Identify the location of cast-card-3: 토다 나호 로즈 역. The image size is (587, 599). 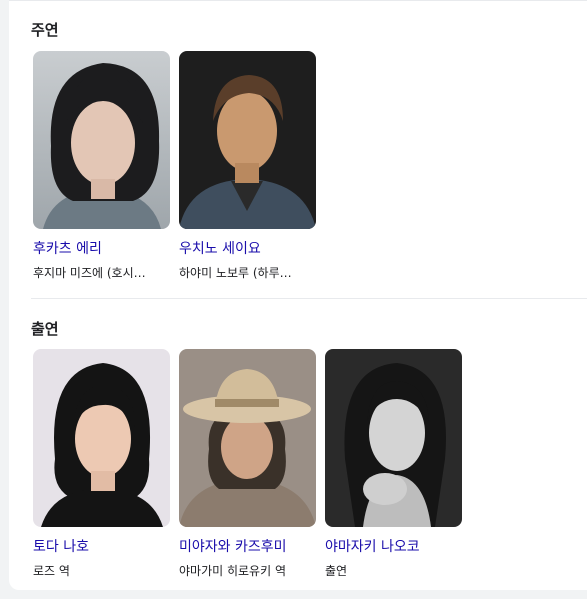
(101, 464).